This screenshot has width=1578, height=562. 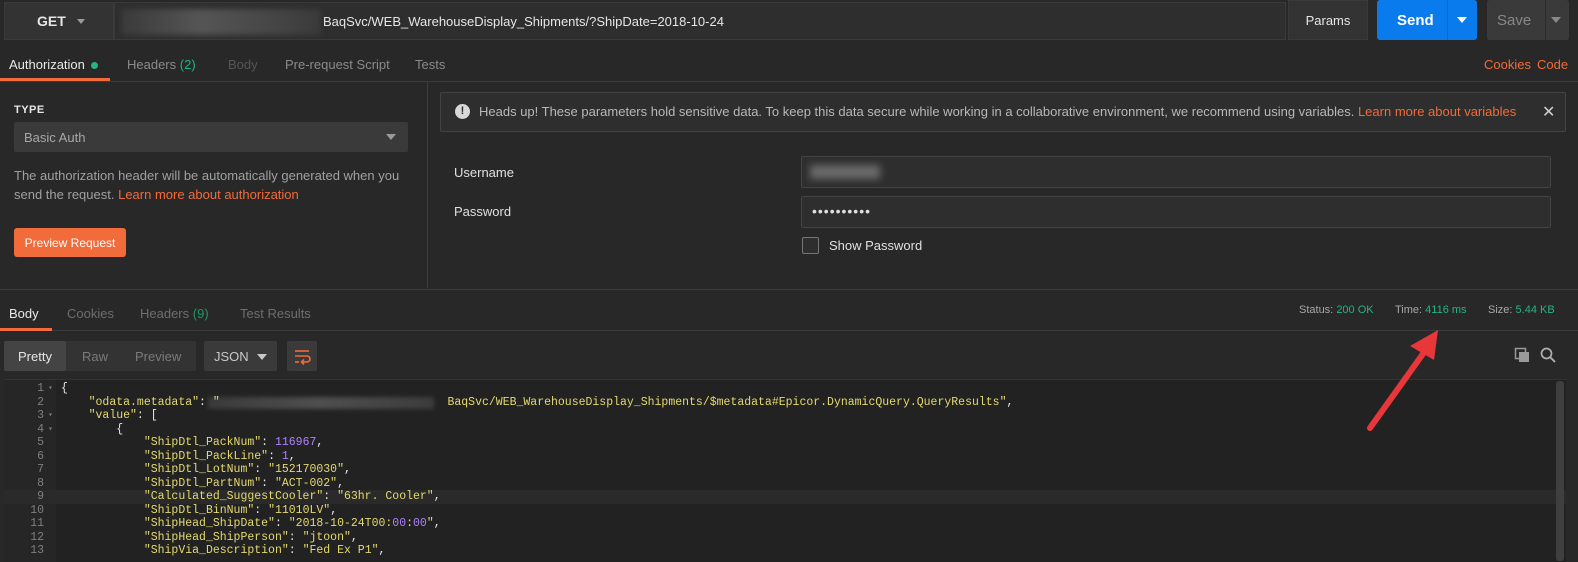 What do you see at coordinates (40, 388) in the screenshot?
I see `line-number: 1` at bounding box center [40, 388].